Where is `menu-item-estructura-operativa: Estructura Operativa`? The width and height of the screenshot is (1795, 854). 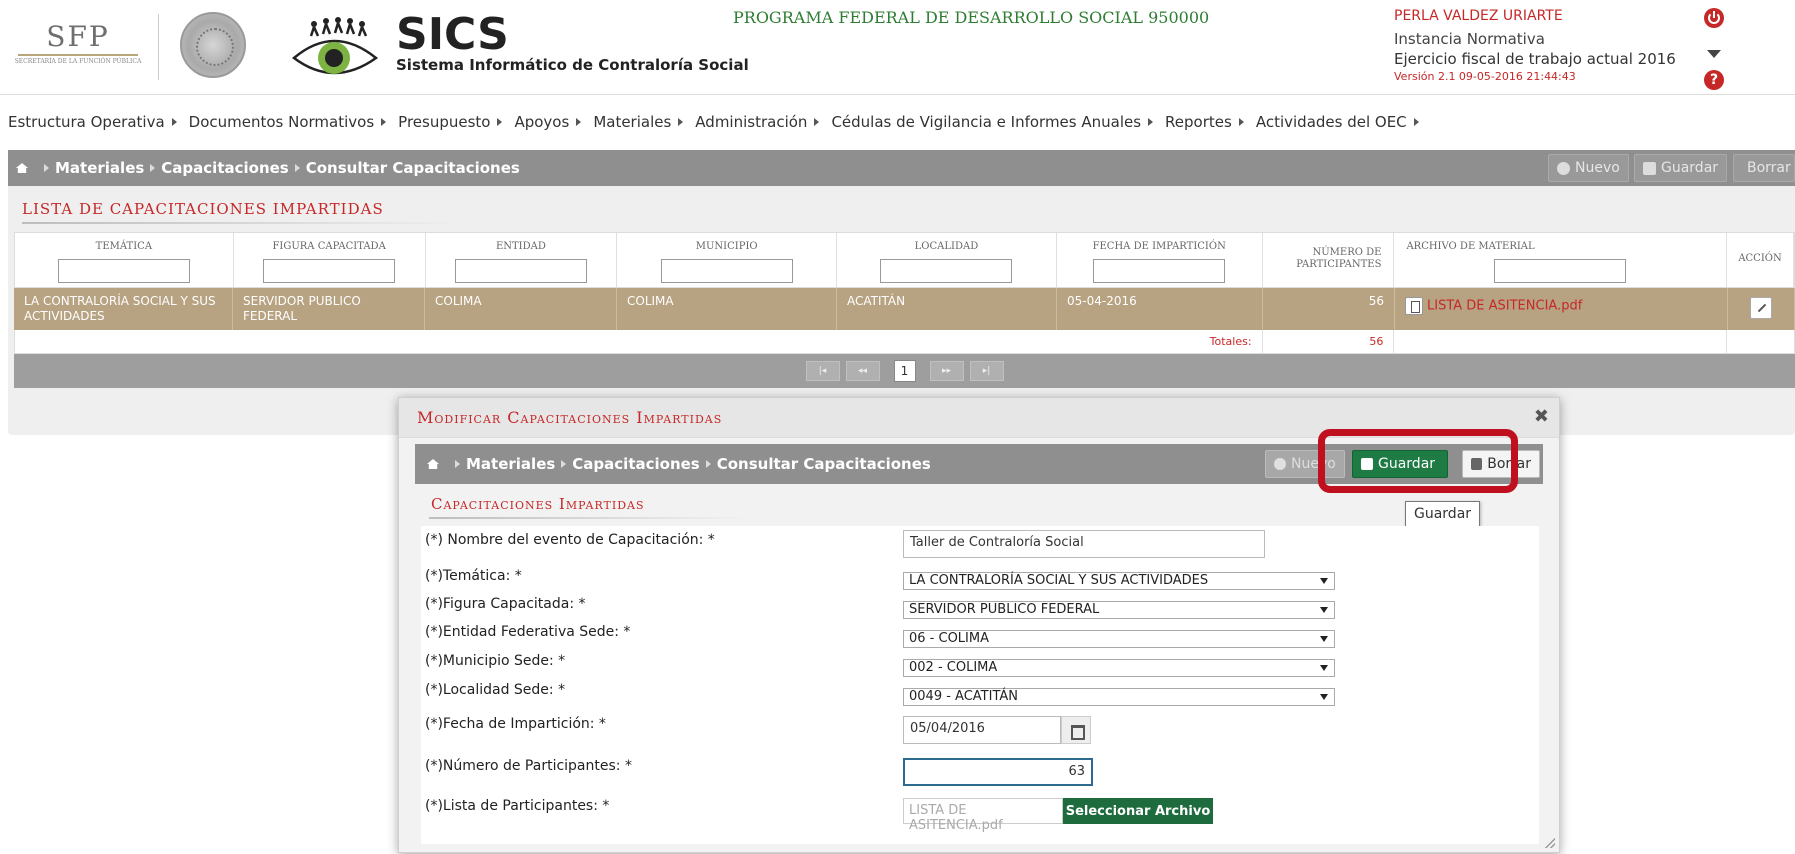 menu-item-estructura-operativa: Estructura Operativa is located at coordinates (92, 122).